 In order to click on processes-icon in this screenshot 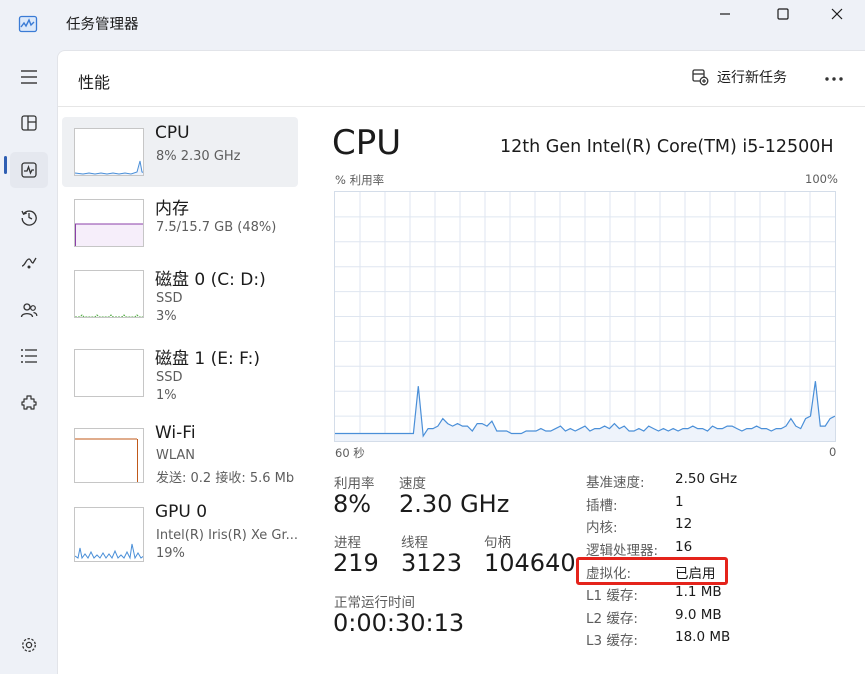, I will do `click(29, 123)`.